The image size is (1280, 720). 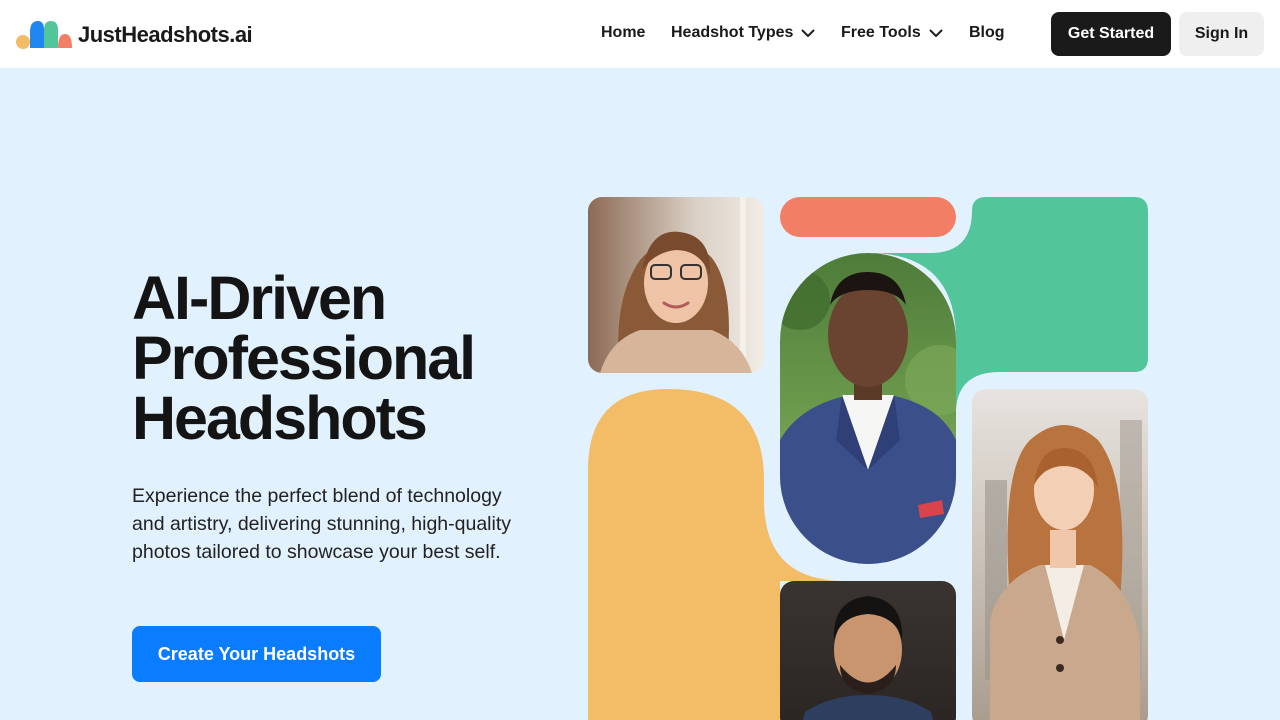 I want to click on man-dark-jacket-photo, so click(x=868, y=650).